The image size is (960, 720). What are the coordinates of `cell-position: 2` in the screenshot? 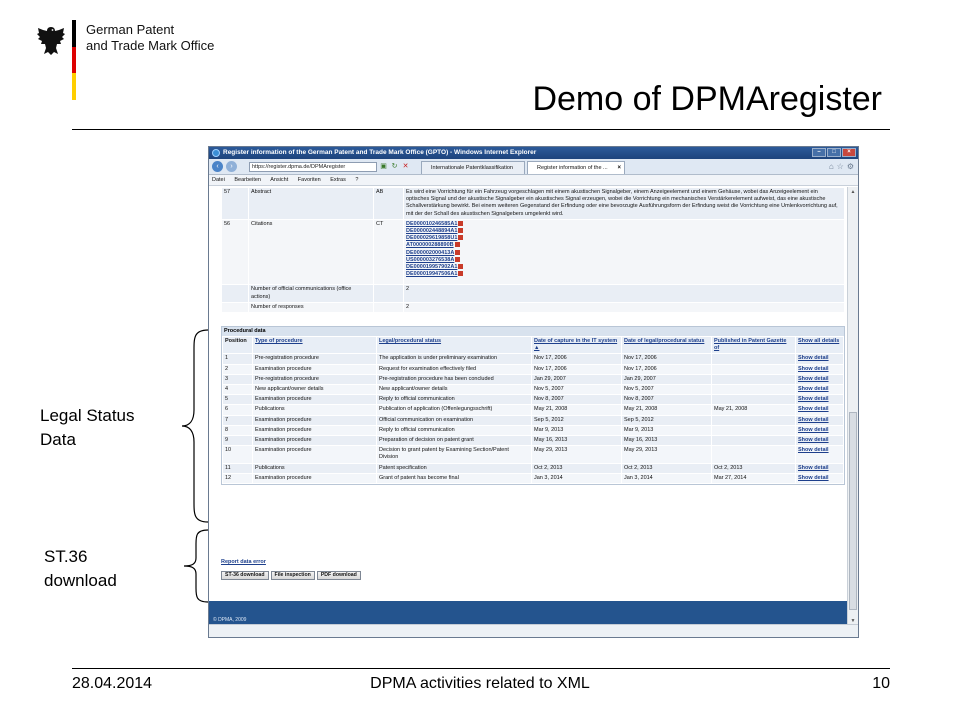 It's located at (237, 369).